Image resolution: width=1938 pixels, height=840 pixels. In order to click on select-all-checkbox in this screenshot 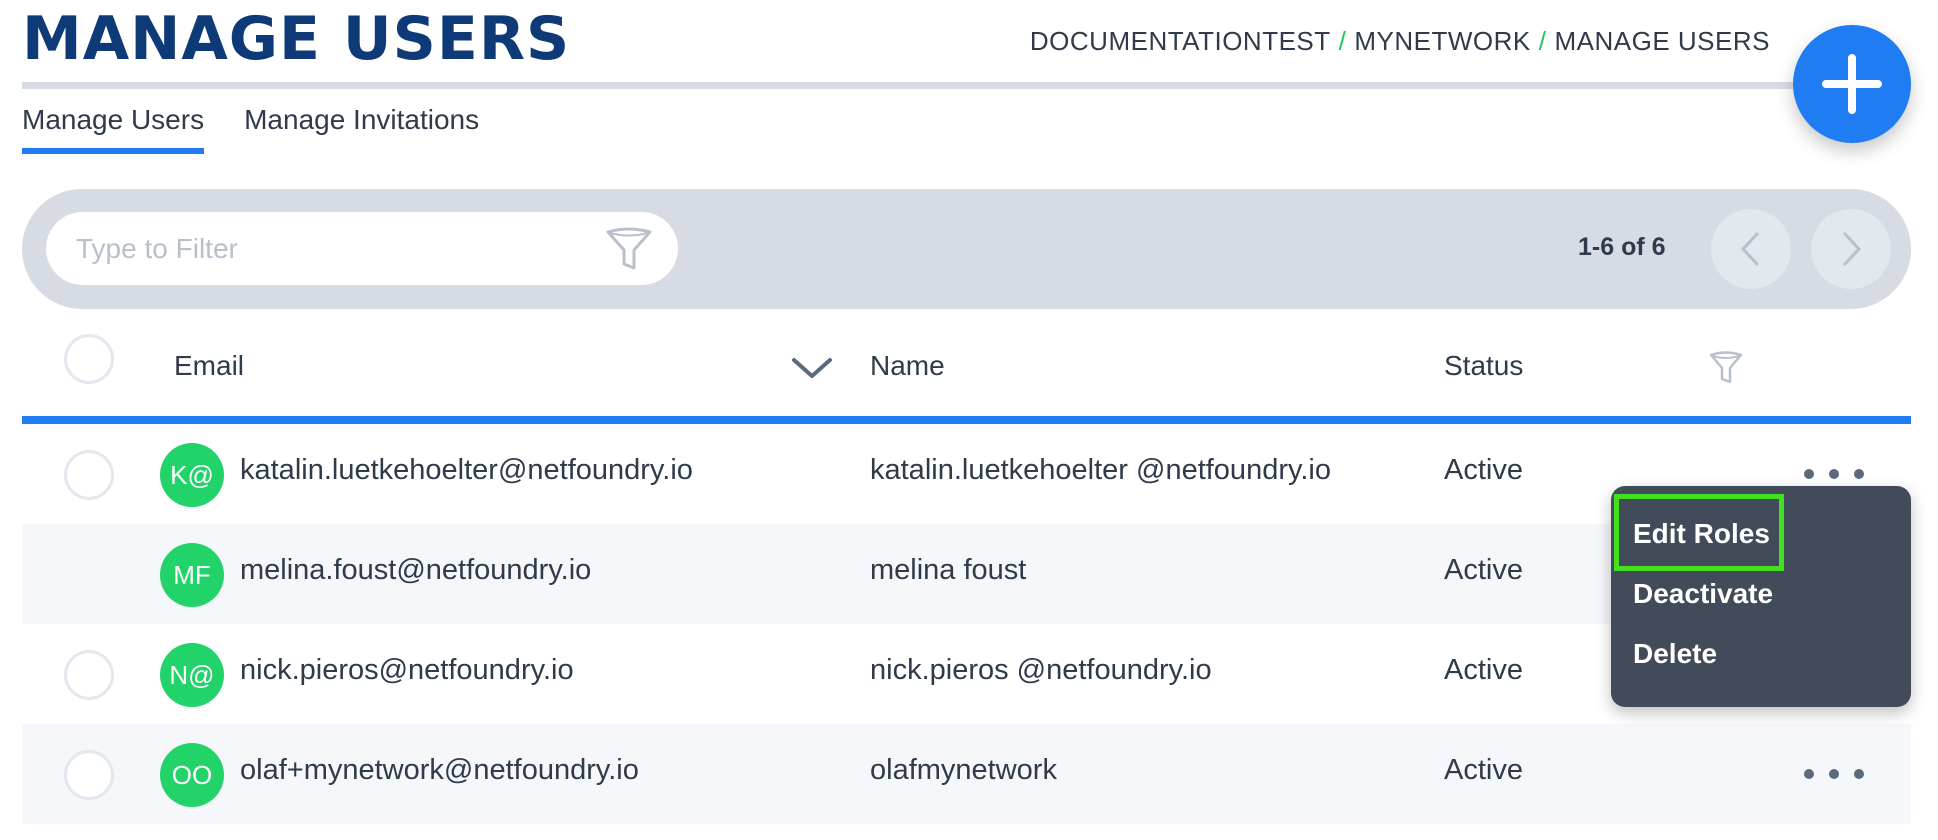, I will do `click(89, 359)`.